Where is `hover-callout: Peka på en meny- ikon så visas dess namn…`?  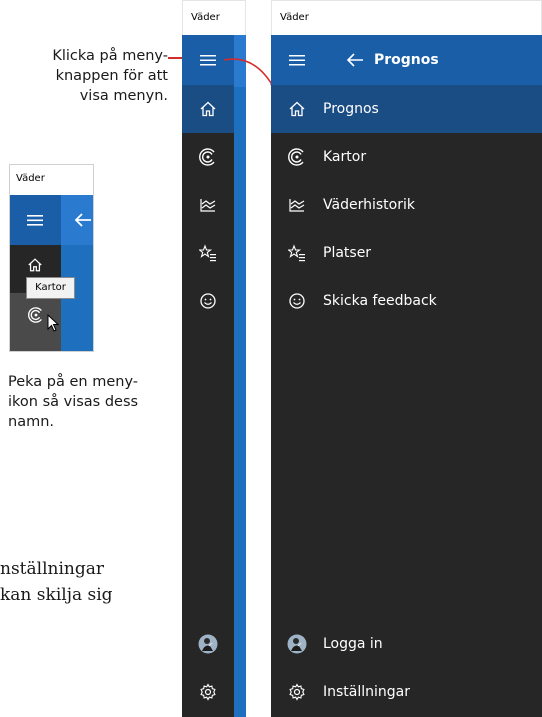 hover-callout: Peka på en meny- ikon så visas dess namn… is located at coordinates (93, 402).